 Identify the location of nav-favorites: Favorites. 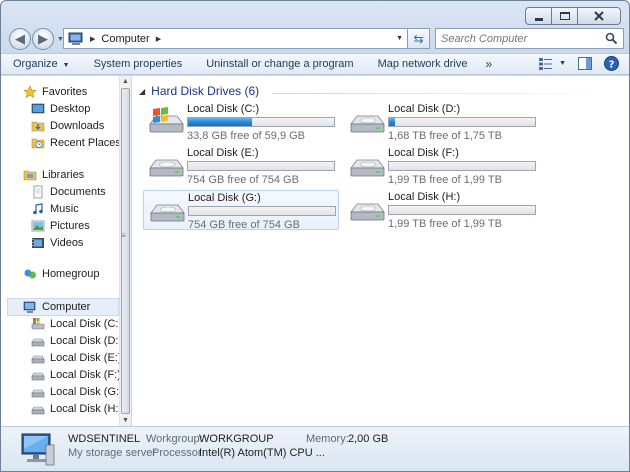
(55, 92).